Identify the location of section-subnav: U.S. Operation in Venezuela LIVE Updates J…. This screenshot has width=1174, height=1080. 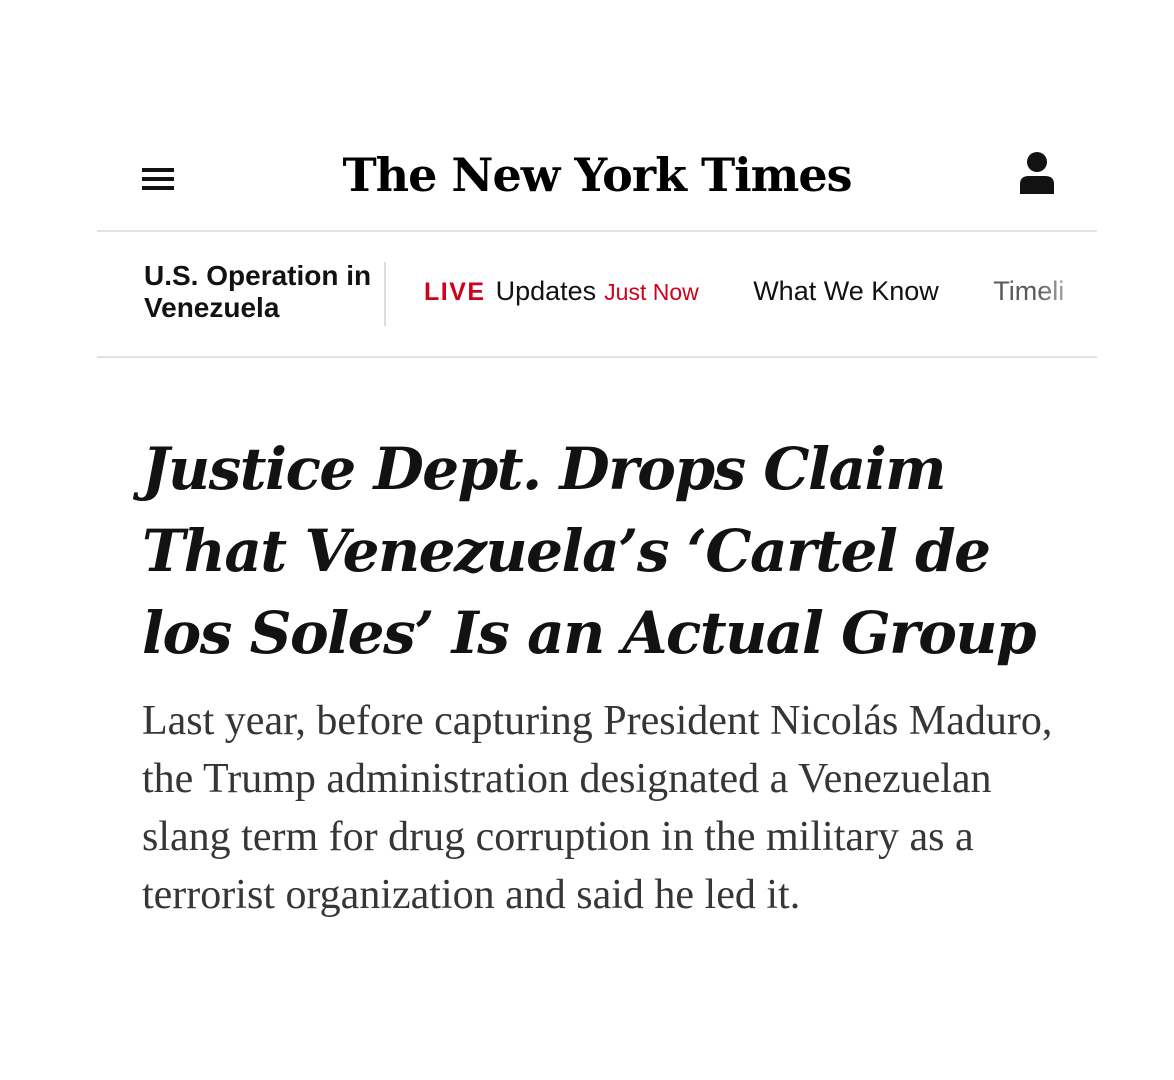
(597, 295).